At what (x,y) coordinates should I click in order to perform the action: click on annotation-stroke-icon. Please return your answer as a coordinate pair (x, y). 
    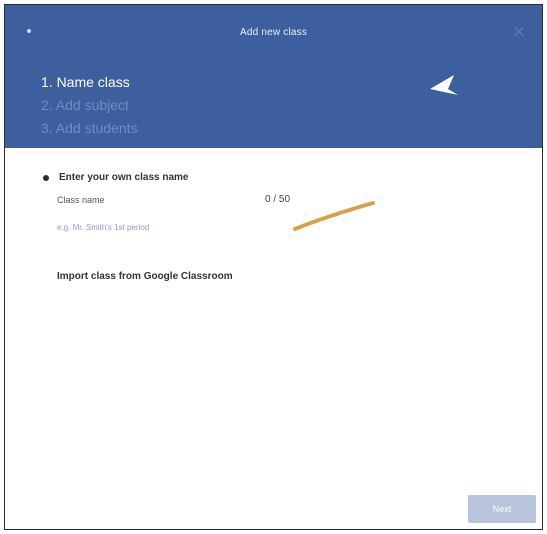
    Looking at the image, I should click on (334, 216).